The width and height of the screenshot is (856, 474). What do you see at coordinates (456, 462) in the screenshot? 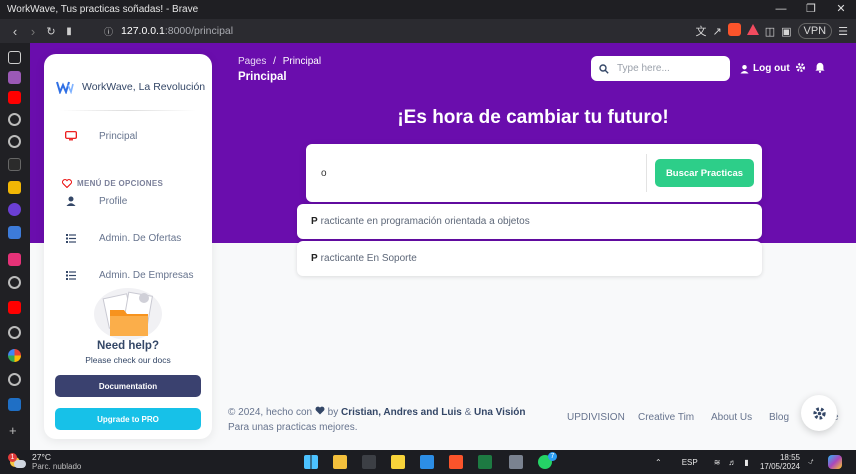
I see `brave-icon` at bounding box center [456, 462].